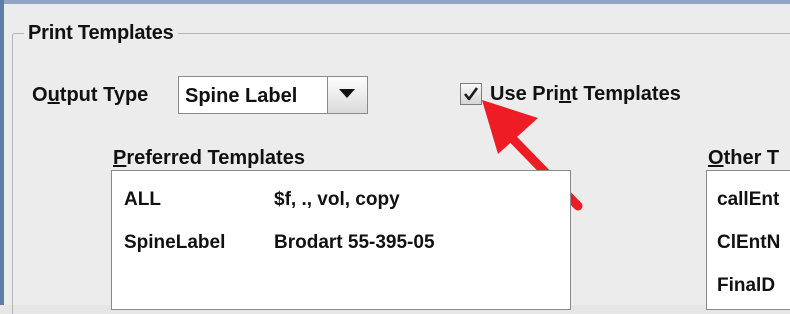  What do you see at coordinates (53, 95) in the screenshot?
I see `output-type-mnemonic: u` at bounding box center [53, 95].